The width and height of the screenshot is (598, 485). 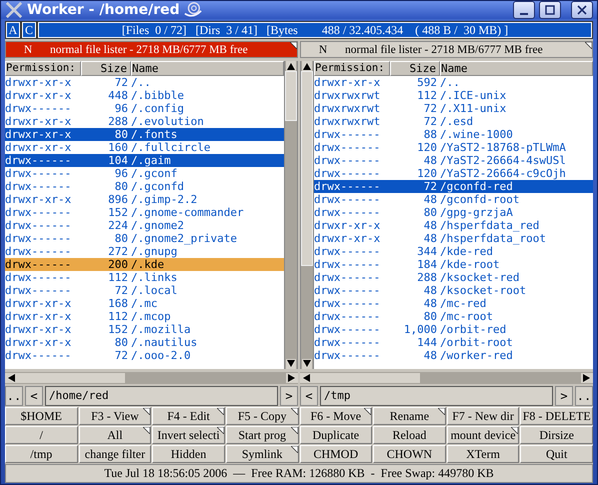 What do you see at coordinates (262, 435) in the screenshot?
I see `command-button: Start prog` at bounding box center [262, 435].